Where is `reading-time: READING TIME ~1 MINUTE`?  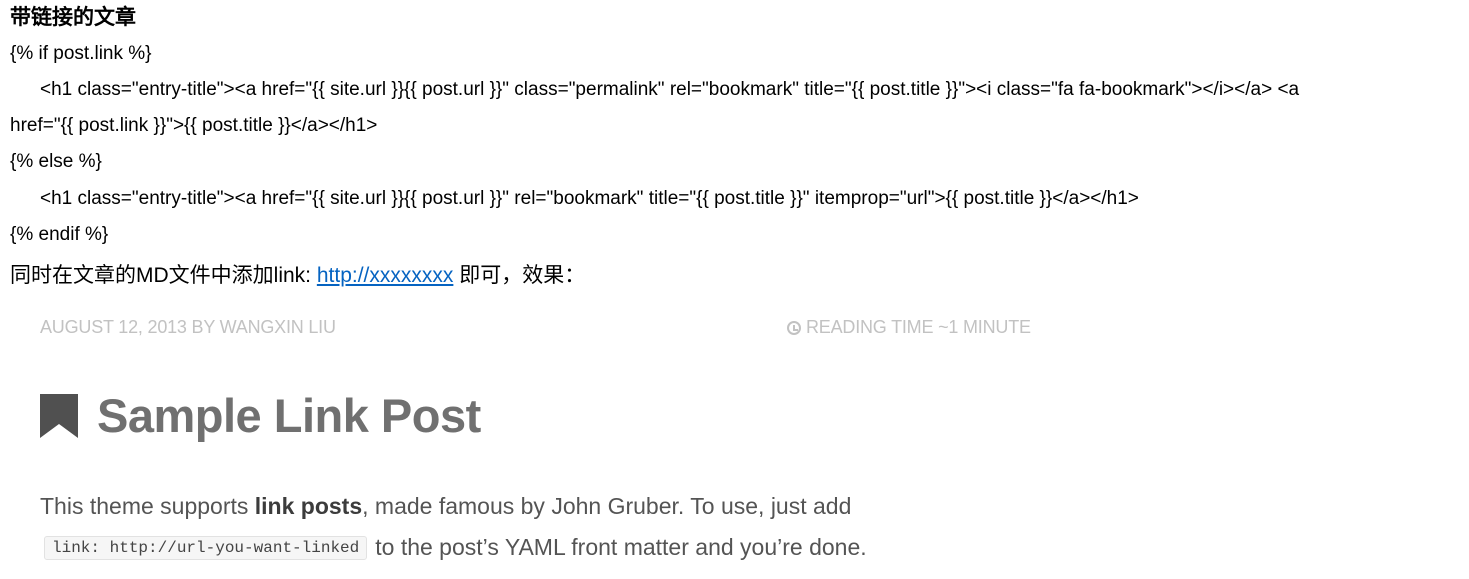
reading-time: READING TIME ~1 MINUTE is located at coordinates (909, 327).